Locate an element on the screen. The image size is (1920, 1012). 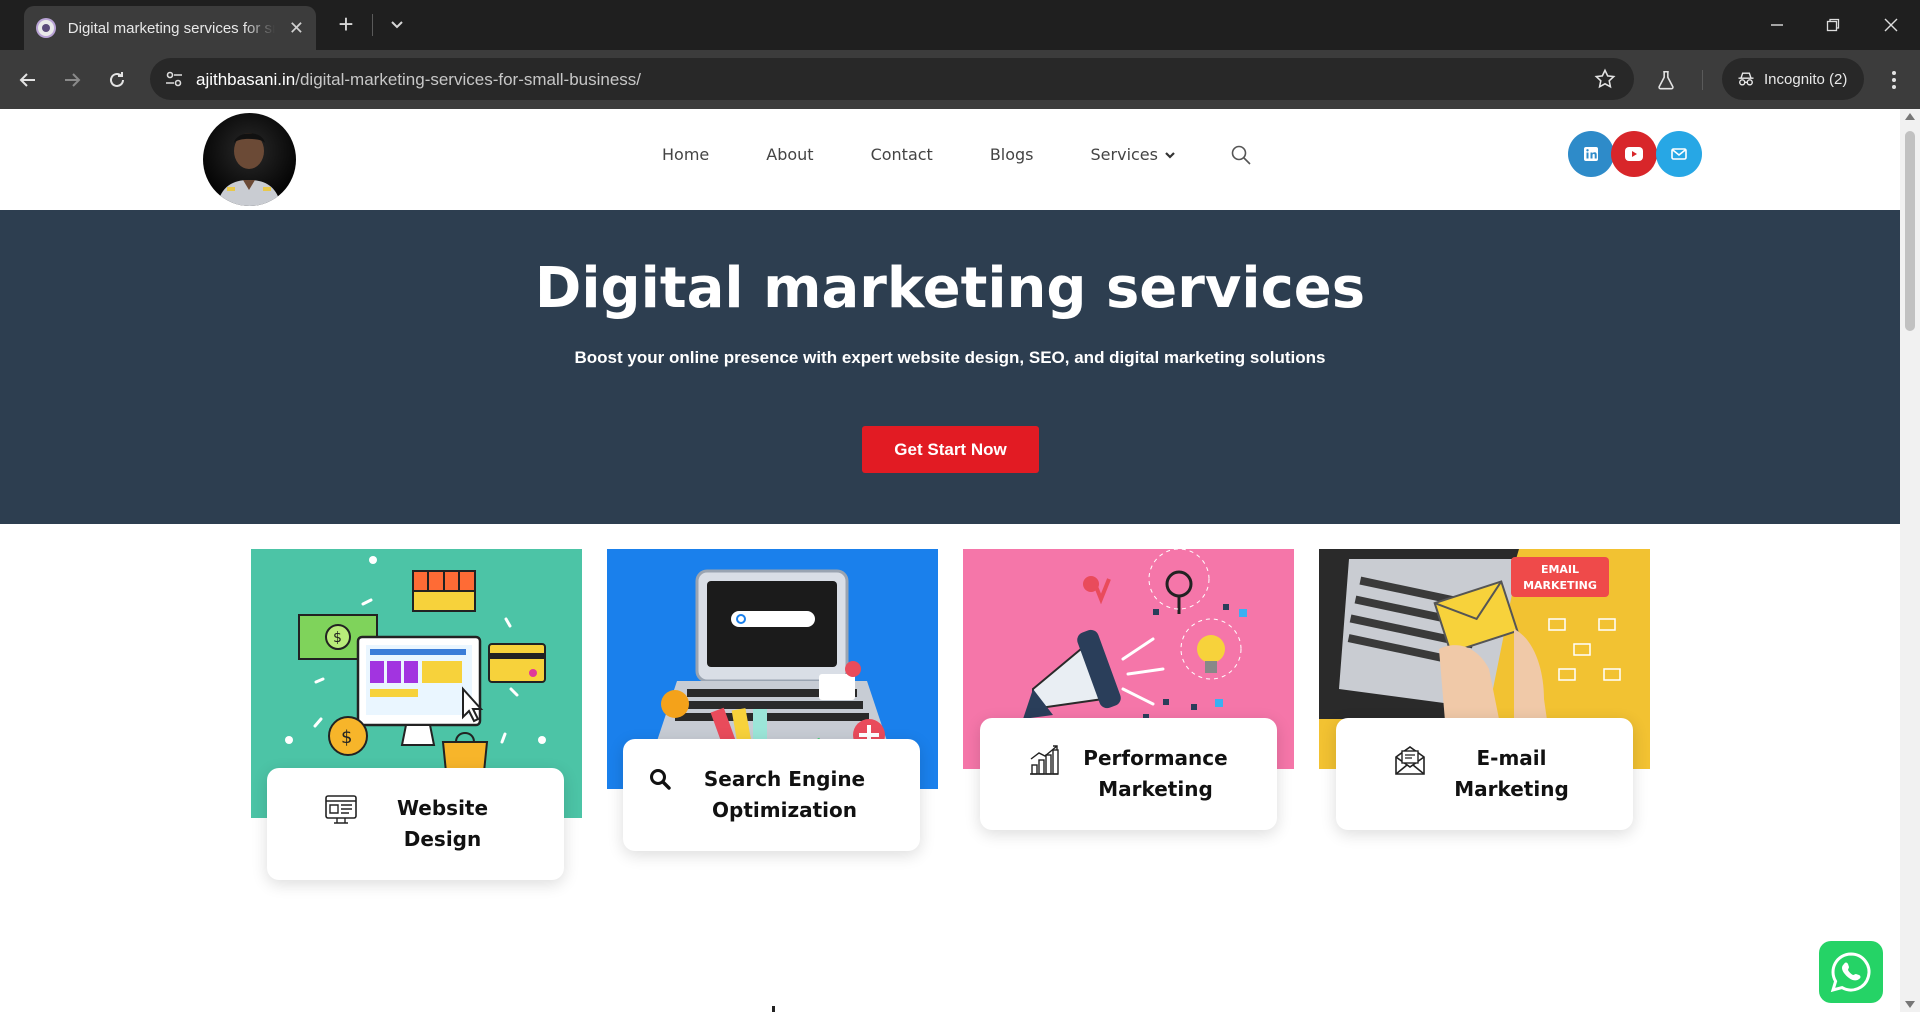
site-header: Home About Contact Blogs Services is located at coordinates (950, 159).